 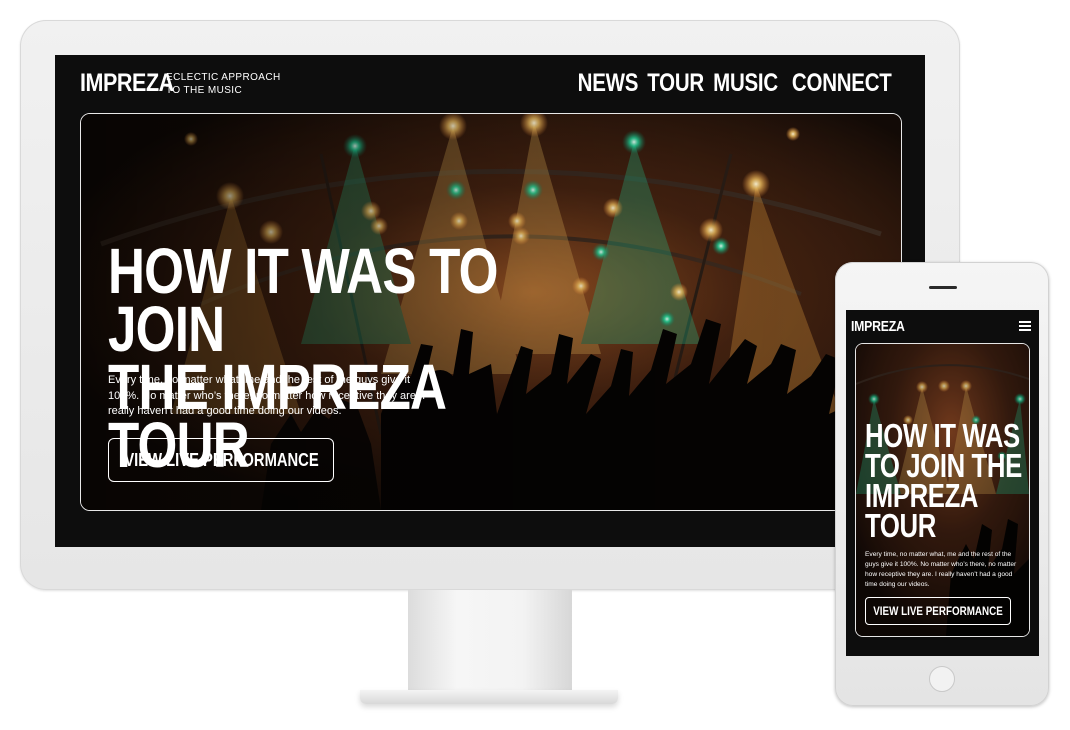 I want to click on view-live-performance-label: VIEW LIVE PERFORMANCE, so click(x=221, y=459).